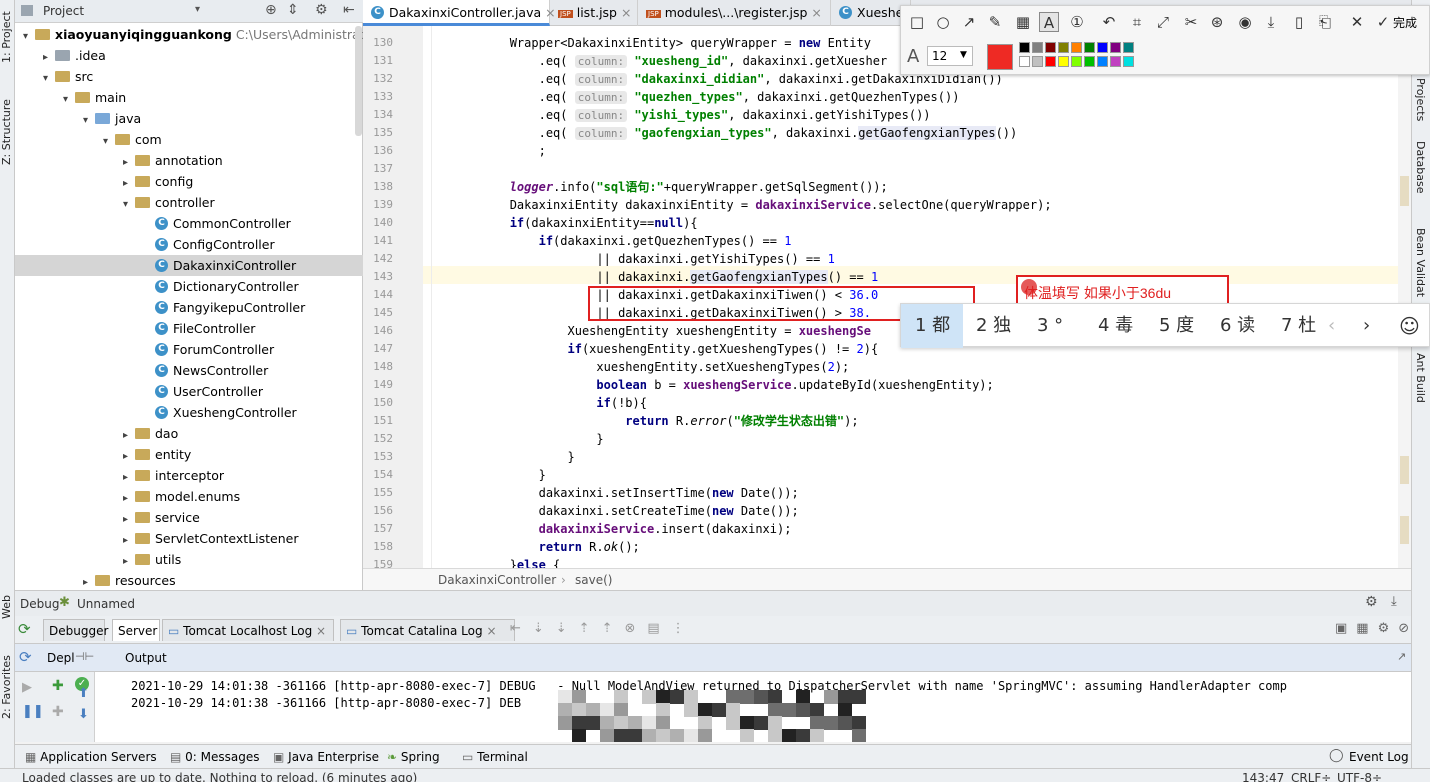 Image resolution: width=1430 pixels, height=782 pixels. Describe the element at coordinates (7, 132) in the screenshot. I see `structure-tool-tab: Z: Structure` at that location.